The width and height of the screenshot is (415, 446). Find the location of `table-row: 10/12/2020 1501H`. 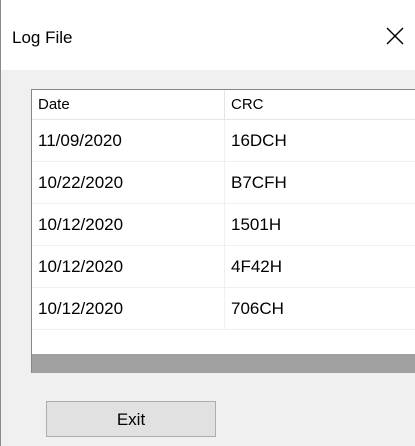

table-row: 10/12/2020 1501H is located at coordinates (223, 225).